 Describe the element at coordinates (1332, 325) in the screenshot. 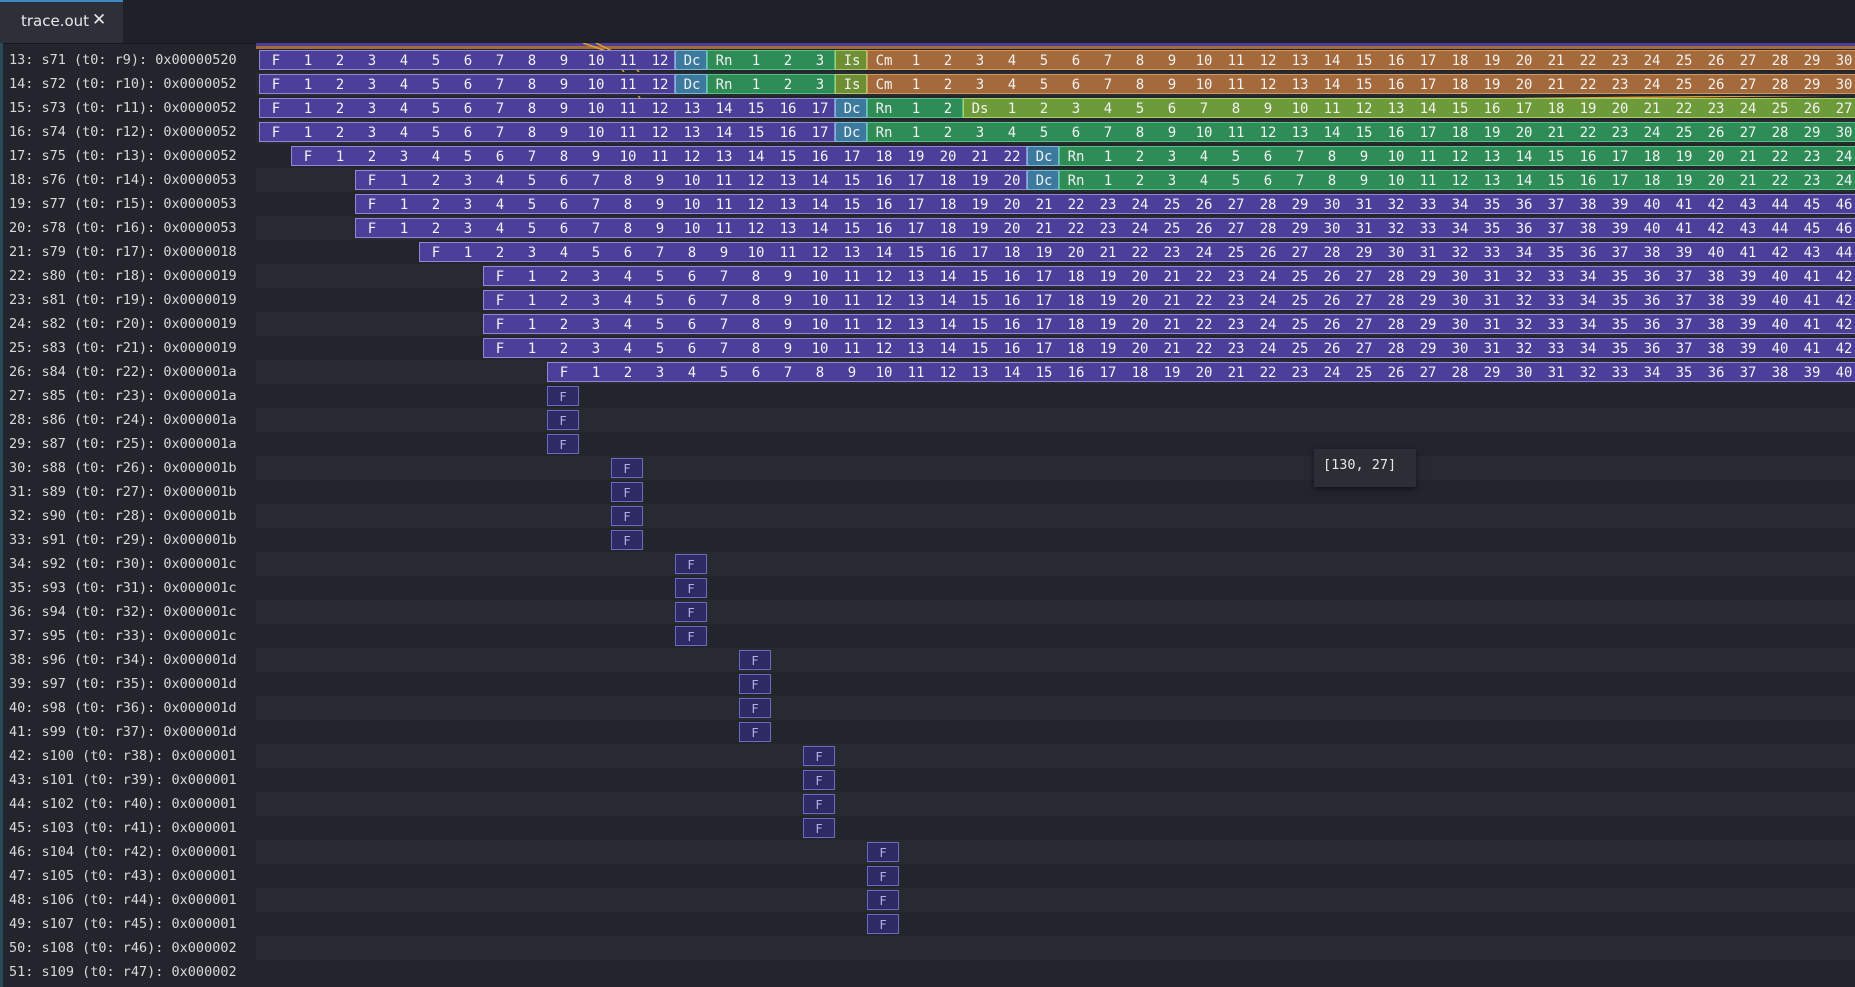

I see `cycle-count: 26` at that location.